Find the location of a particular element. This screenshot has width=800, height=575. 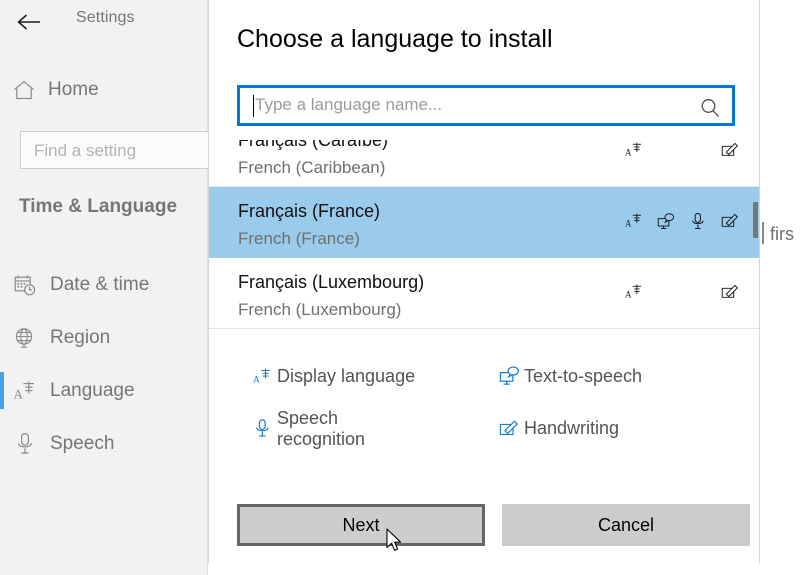

language-native-name: Français (France) is located at coordinates (309, 211).